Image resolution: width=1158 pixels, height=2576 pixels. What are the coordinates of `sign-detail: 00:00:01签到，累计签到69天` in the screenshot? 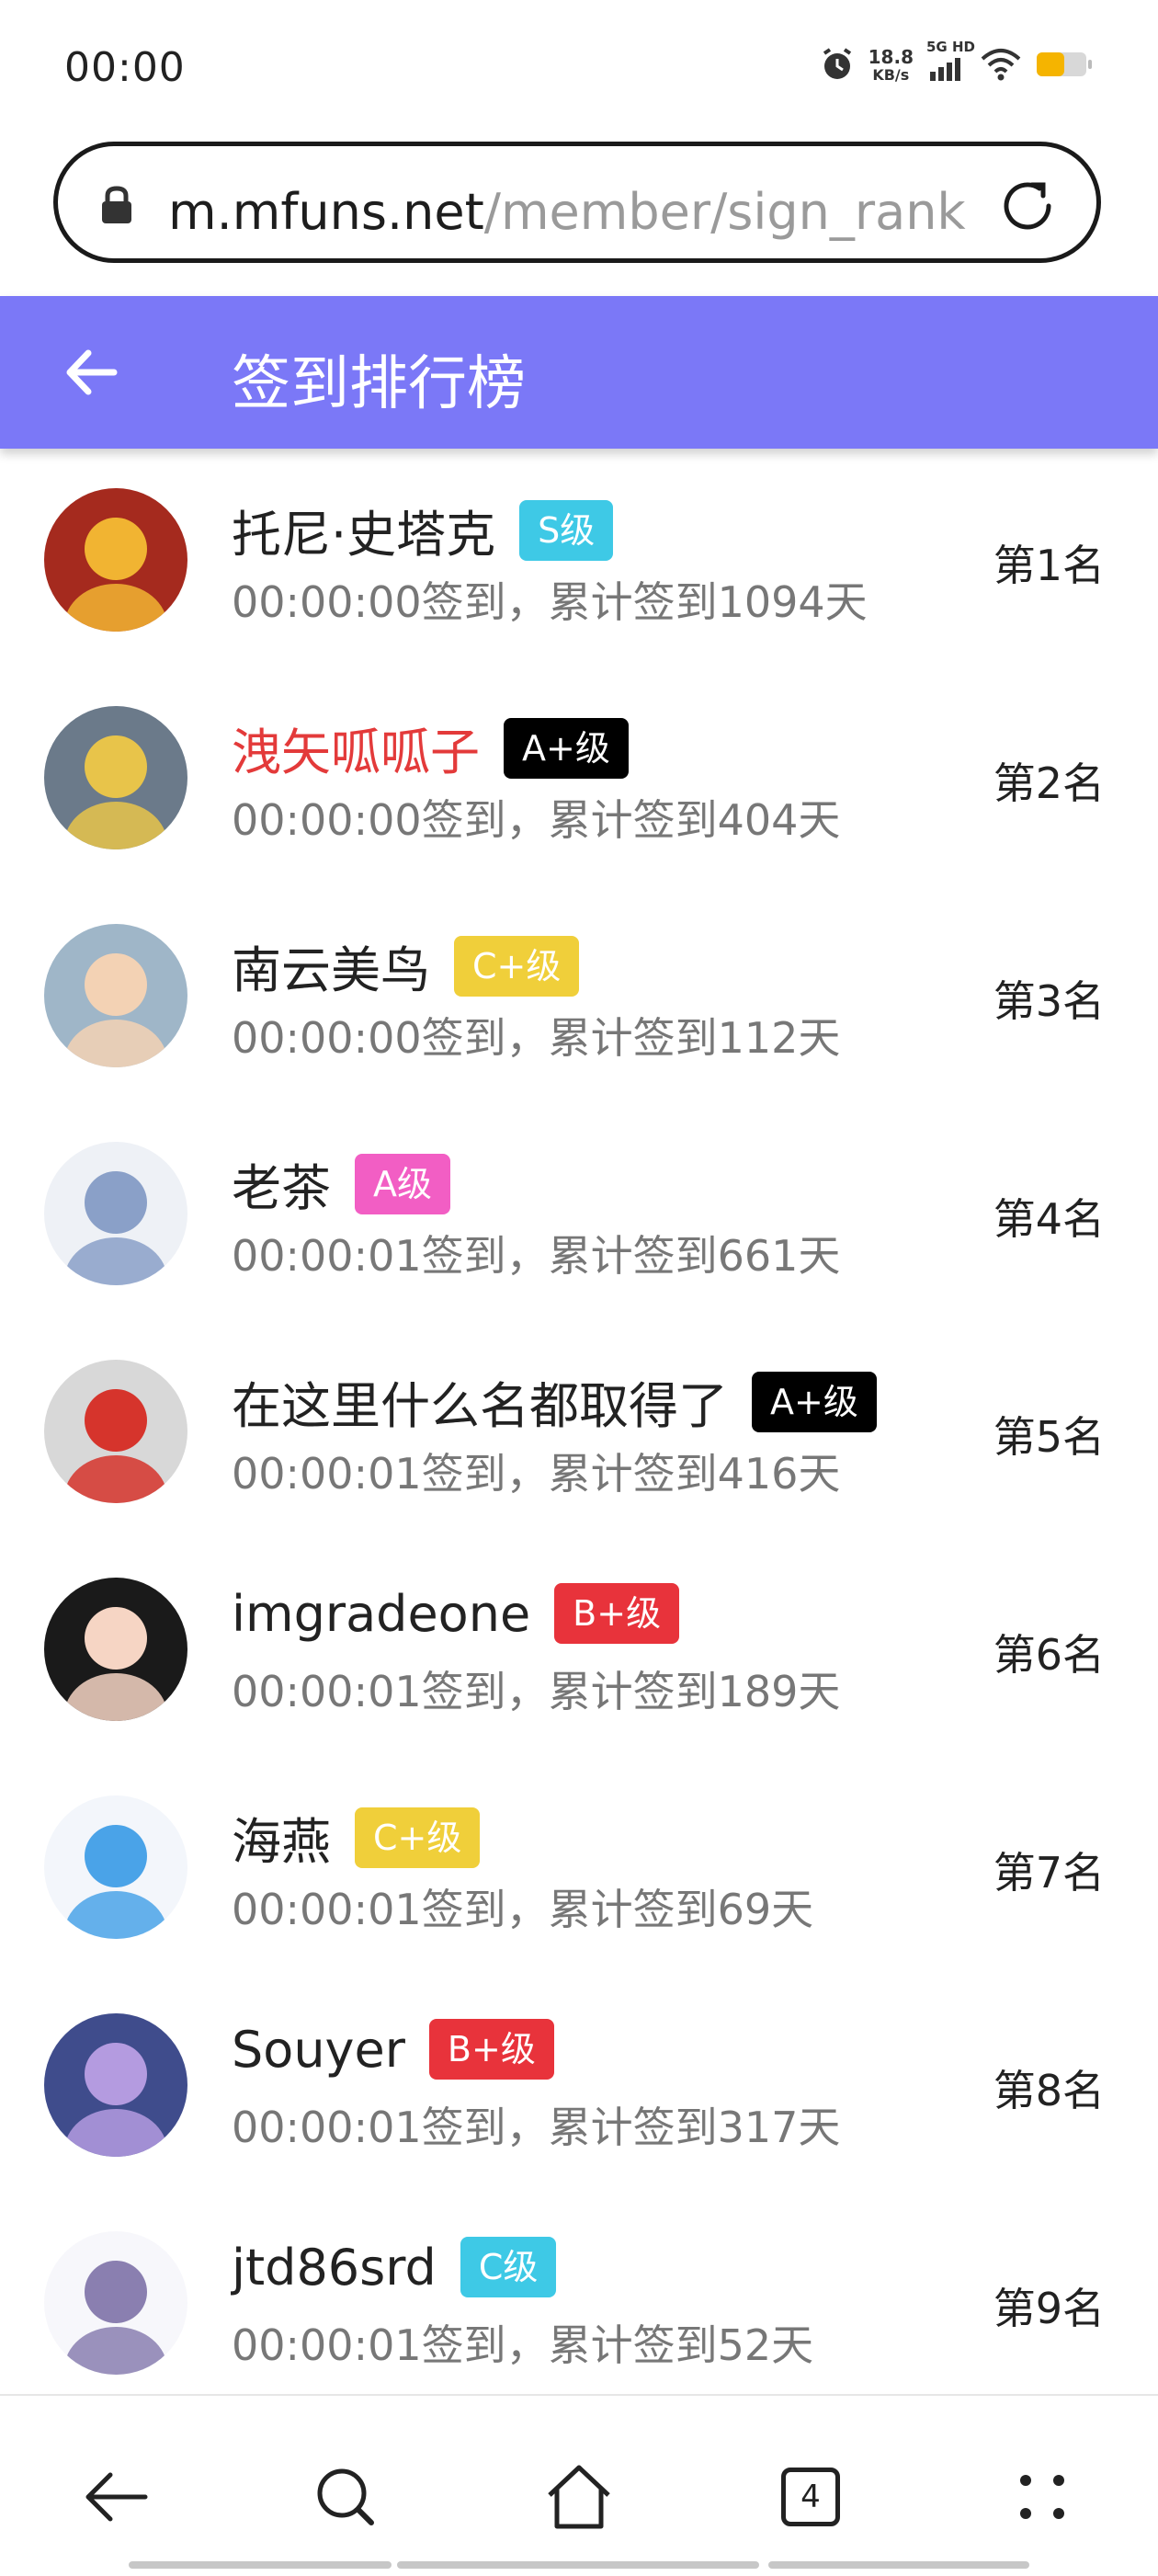 It's located at (523, 1909).